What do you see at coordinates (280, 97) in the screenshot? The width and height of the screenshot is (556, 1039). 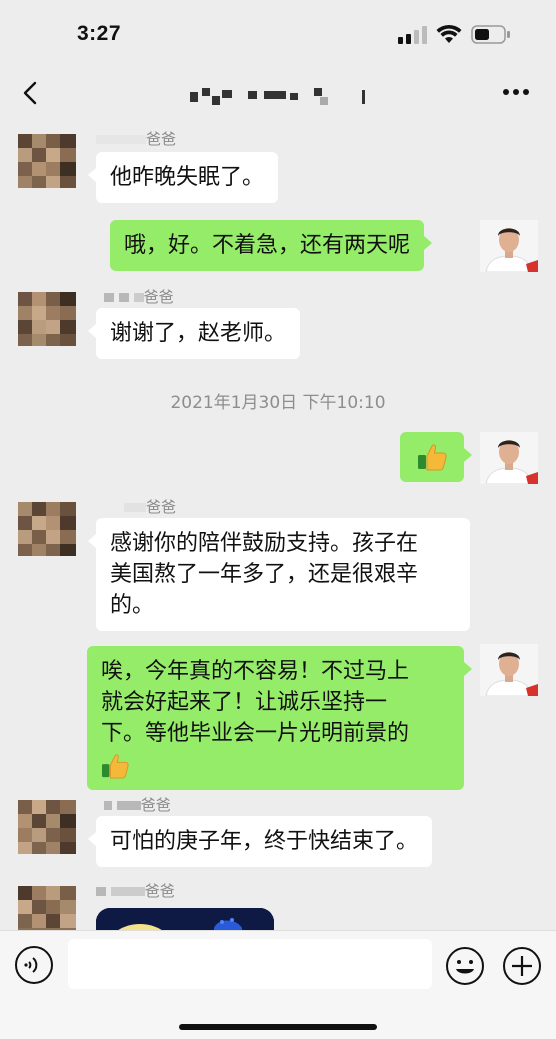 I see `chat-title-redacted` at bounding box center [280, 97].